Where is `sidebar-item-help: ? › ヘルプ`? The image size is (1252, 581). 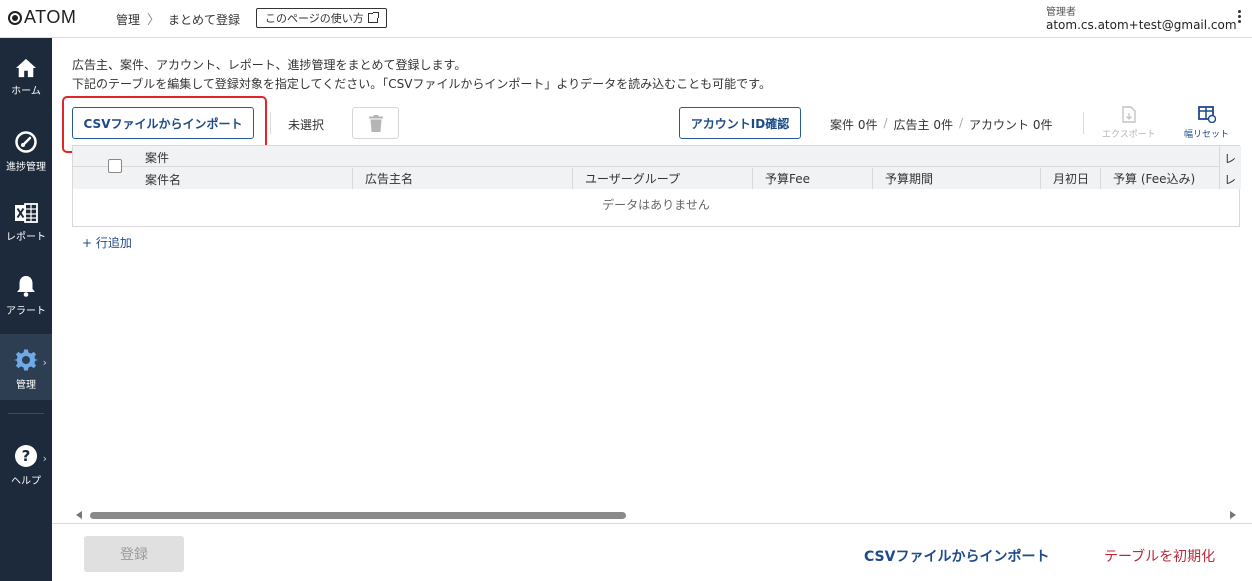 sidebar-item-help: ? › ヘルプ is located at coordinates (26, 463).